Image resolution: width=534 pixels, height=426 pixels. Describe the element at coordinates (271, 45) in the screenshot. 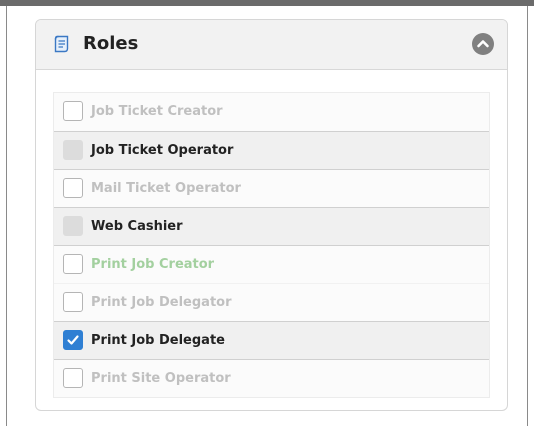

I see `roles-panel-header: Roles` at that location.